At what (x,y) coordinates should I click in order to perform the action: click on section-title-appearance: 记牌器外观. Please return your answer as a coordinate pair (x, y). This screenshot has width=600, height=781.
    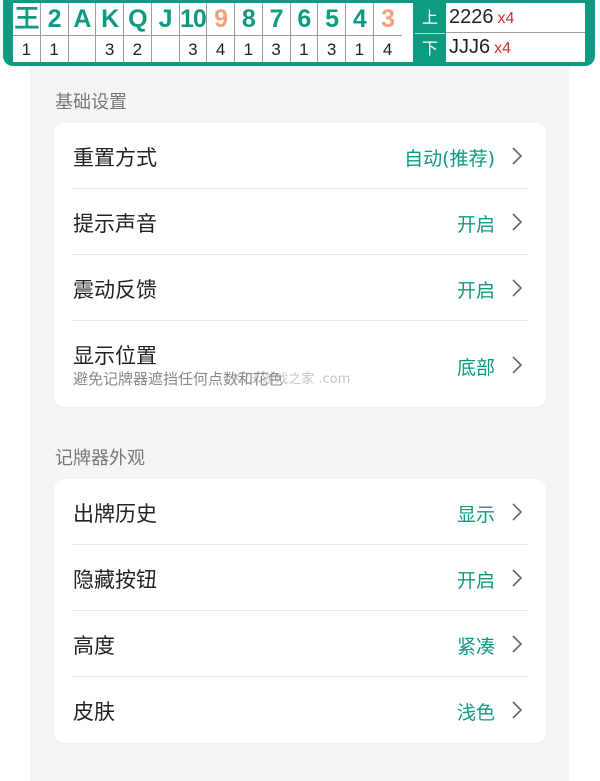
    Looking at the image, I should click on (100, 458).